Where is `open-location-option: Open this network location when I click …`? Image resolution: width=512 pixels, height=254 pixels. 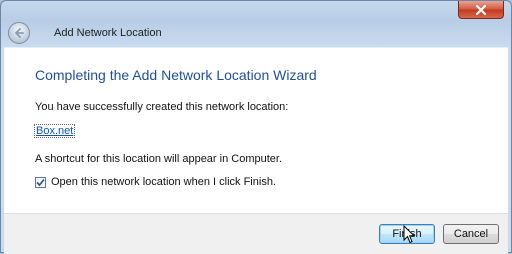
open-location-option: Open this network location when I click … is located at coordinates (155, 182).